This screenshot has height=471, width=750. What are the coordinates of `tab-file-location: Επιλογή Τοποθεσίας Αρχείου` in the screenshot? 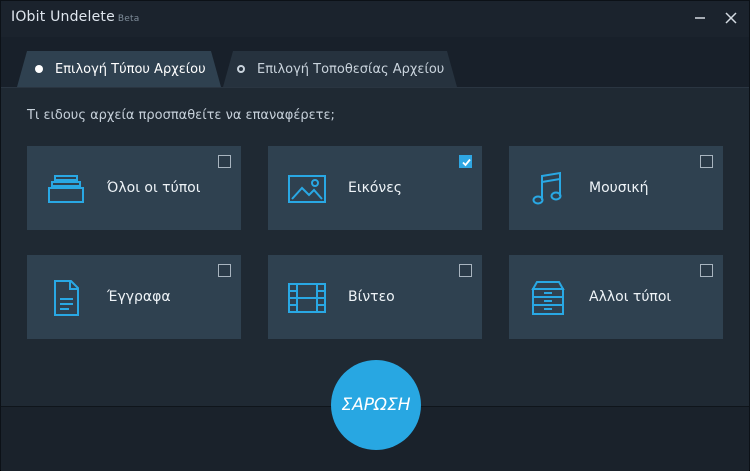 It's located at (340, 69).